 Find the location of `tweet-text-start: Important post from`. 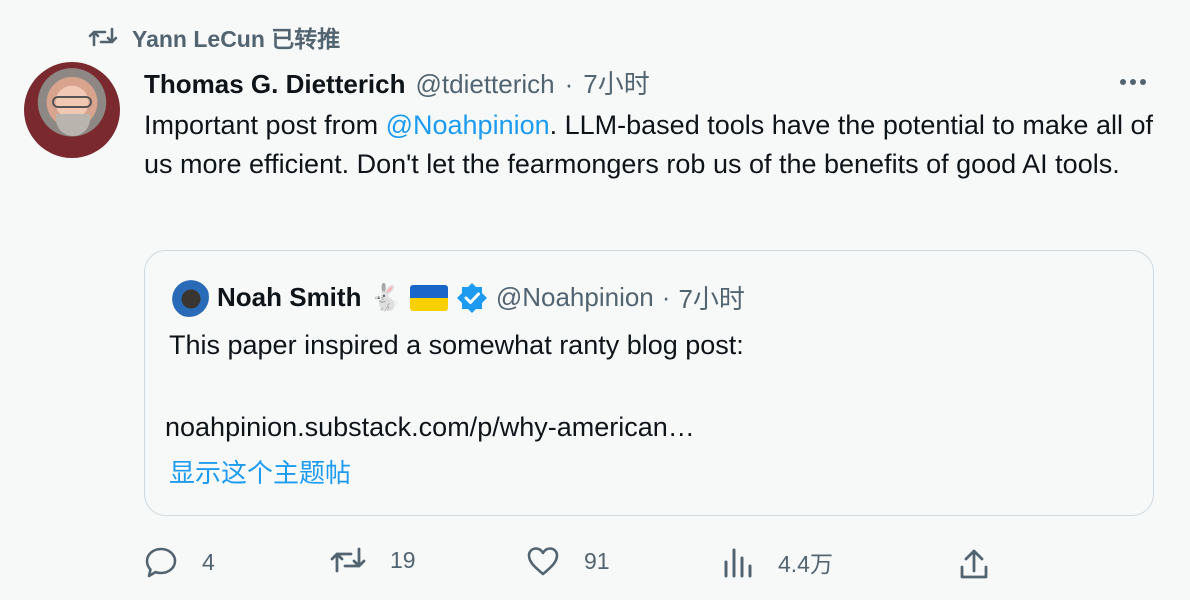

tweet-text-start: Important post from is located at coordinates (265, 125).